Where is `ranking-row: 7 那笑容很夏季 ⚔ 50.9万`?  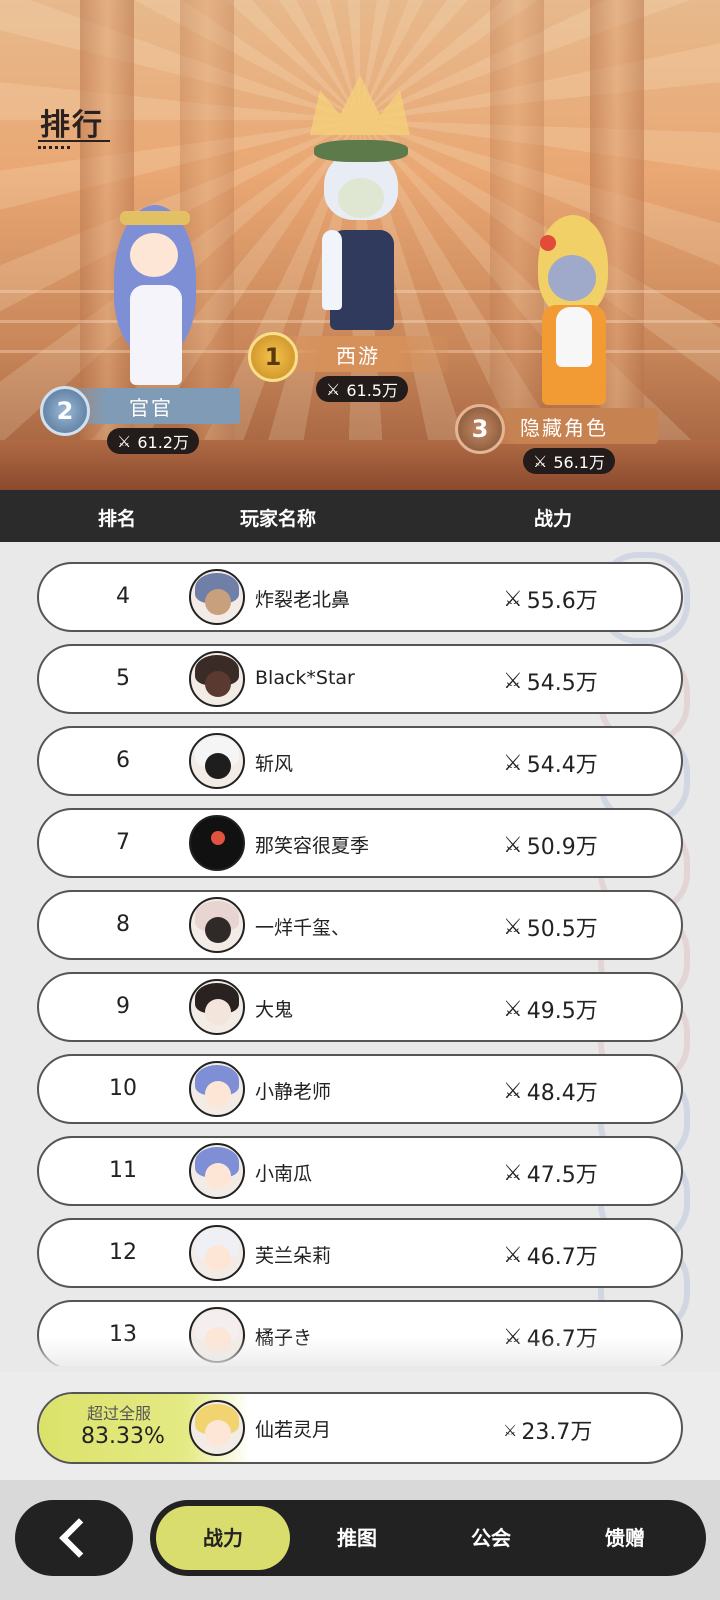
ranking-row: 7 那笑容很夏季 ⚔ 50.9万 is located at coordinates (360, 843).